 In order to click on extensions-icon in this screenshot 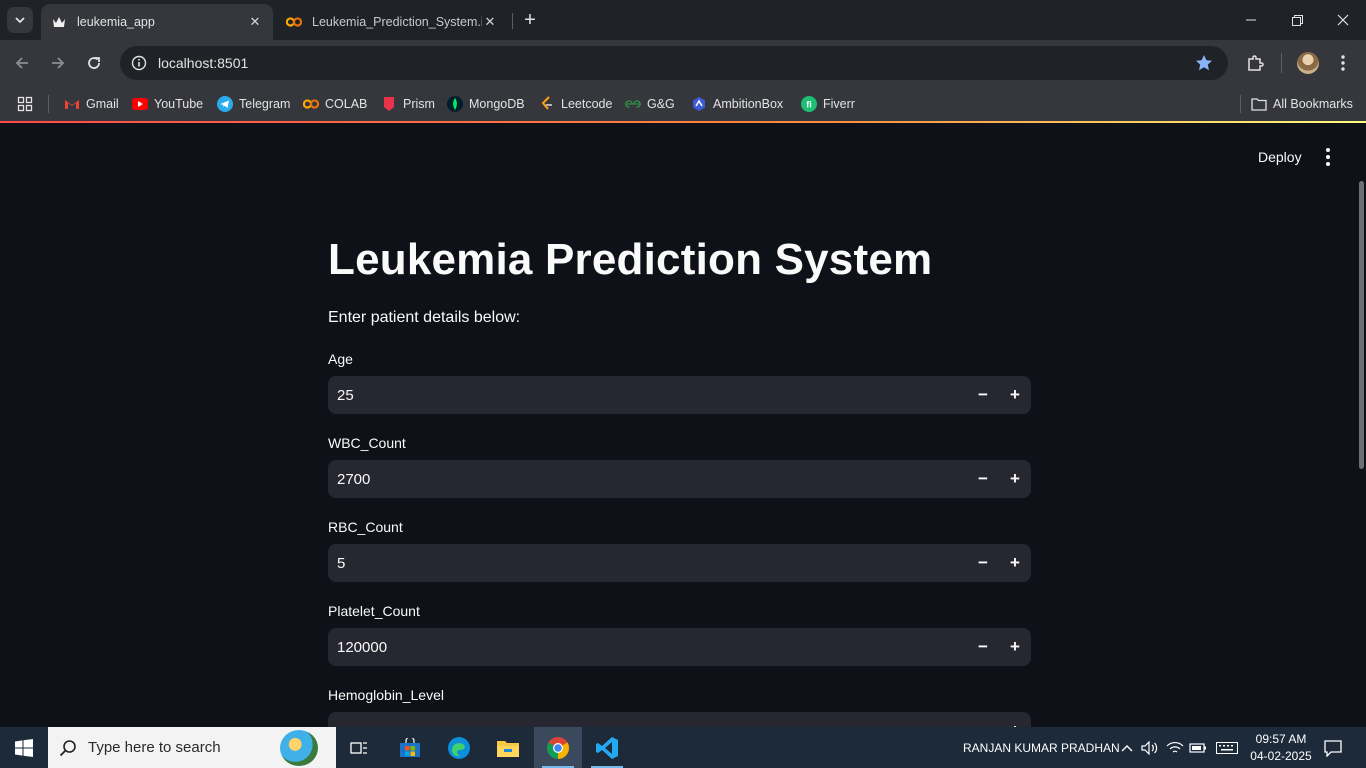, I will do `click(1255, 63)`.